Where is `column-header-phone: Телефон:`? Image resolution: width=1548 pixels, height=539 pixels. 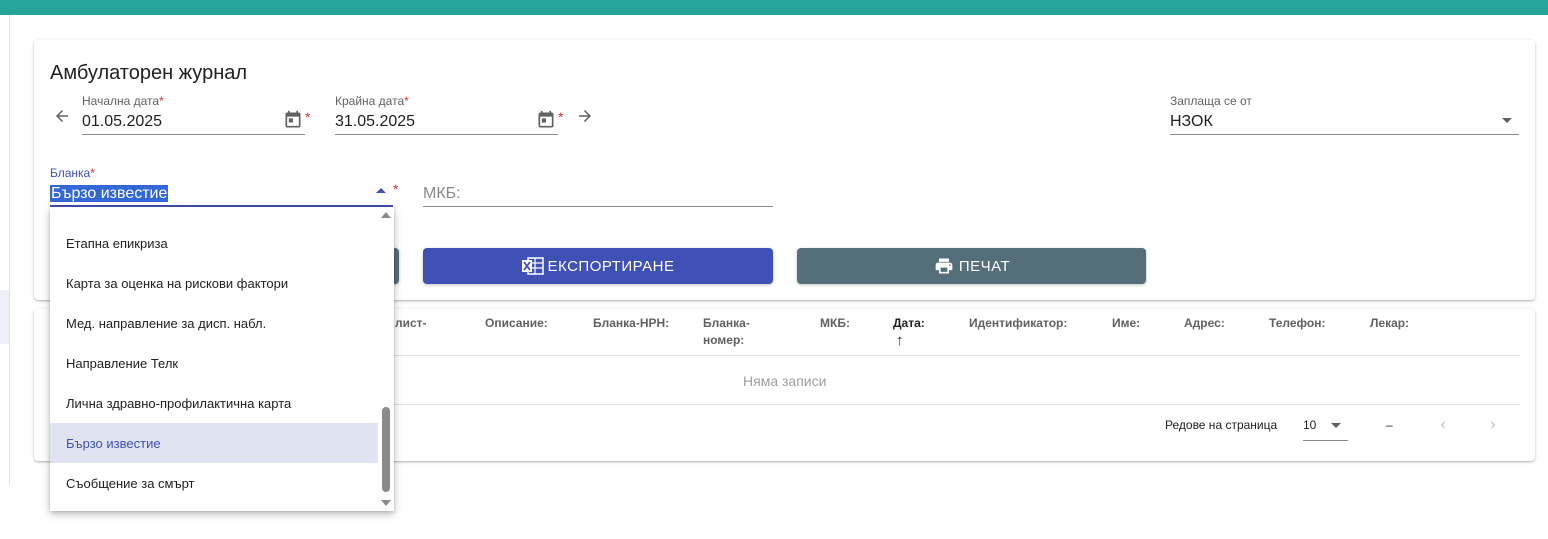
column-header-phone: Телефон: is located at coordinates (1297, 323).